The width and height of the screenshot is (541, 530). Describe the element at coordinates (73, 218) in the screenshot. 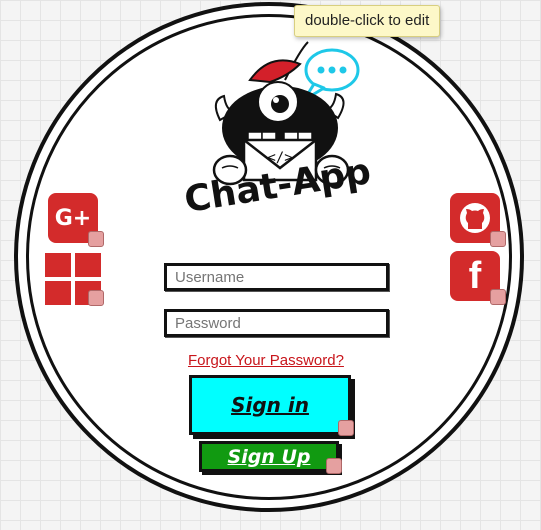

I see `google-plus-icon: G+` at that location.